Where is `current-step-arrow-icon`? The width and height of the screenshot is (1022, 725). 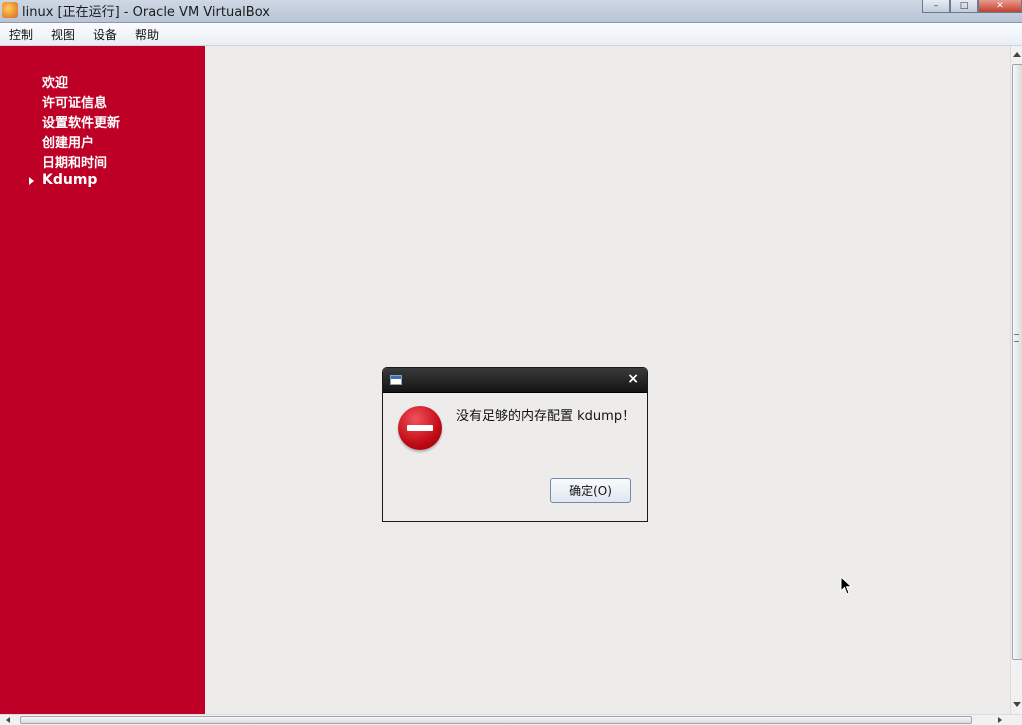
current-step-arrow-icon is located at coordinates (31, 181).